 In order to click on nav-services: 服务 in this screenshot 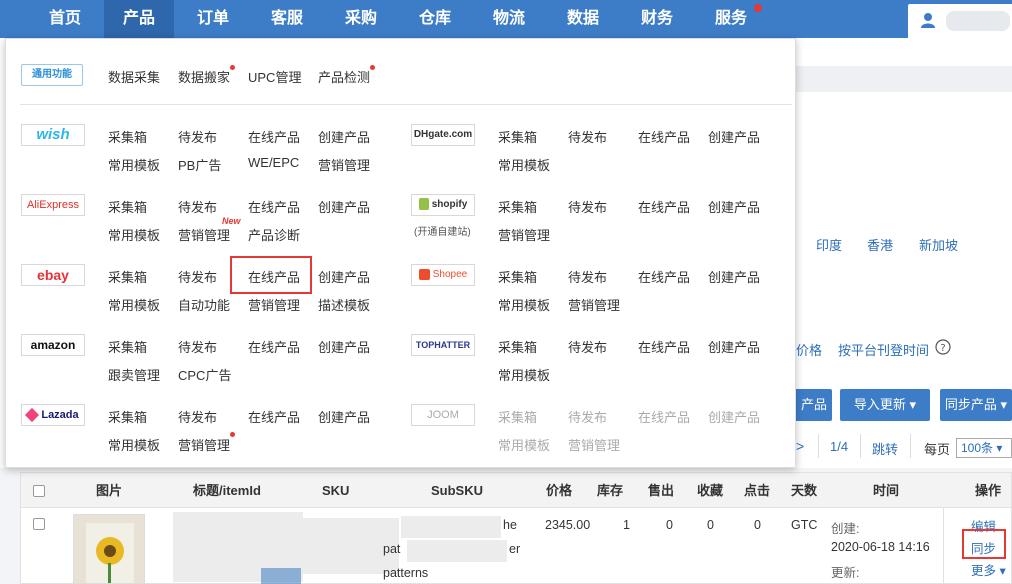, I will do `click(731, 19)`.